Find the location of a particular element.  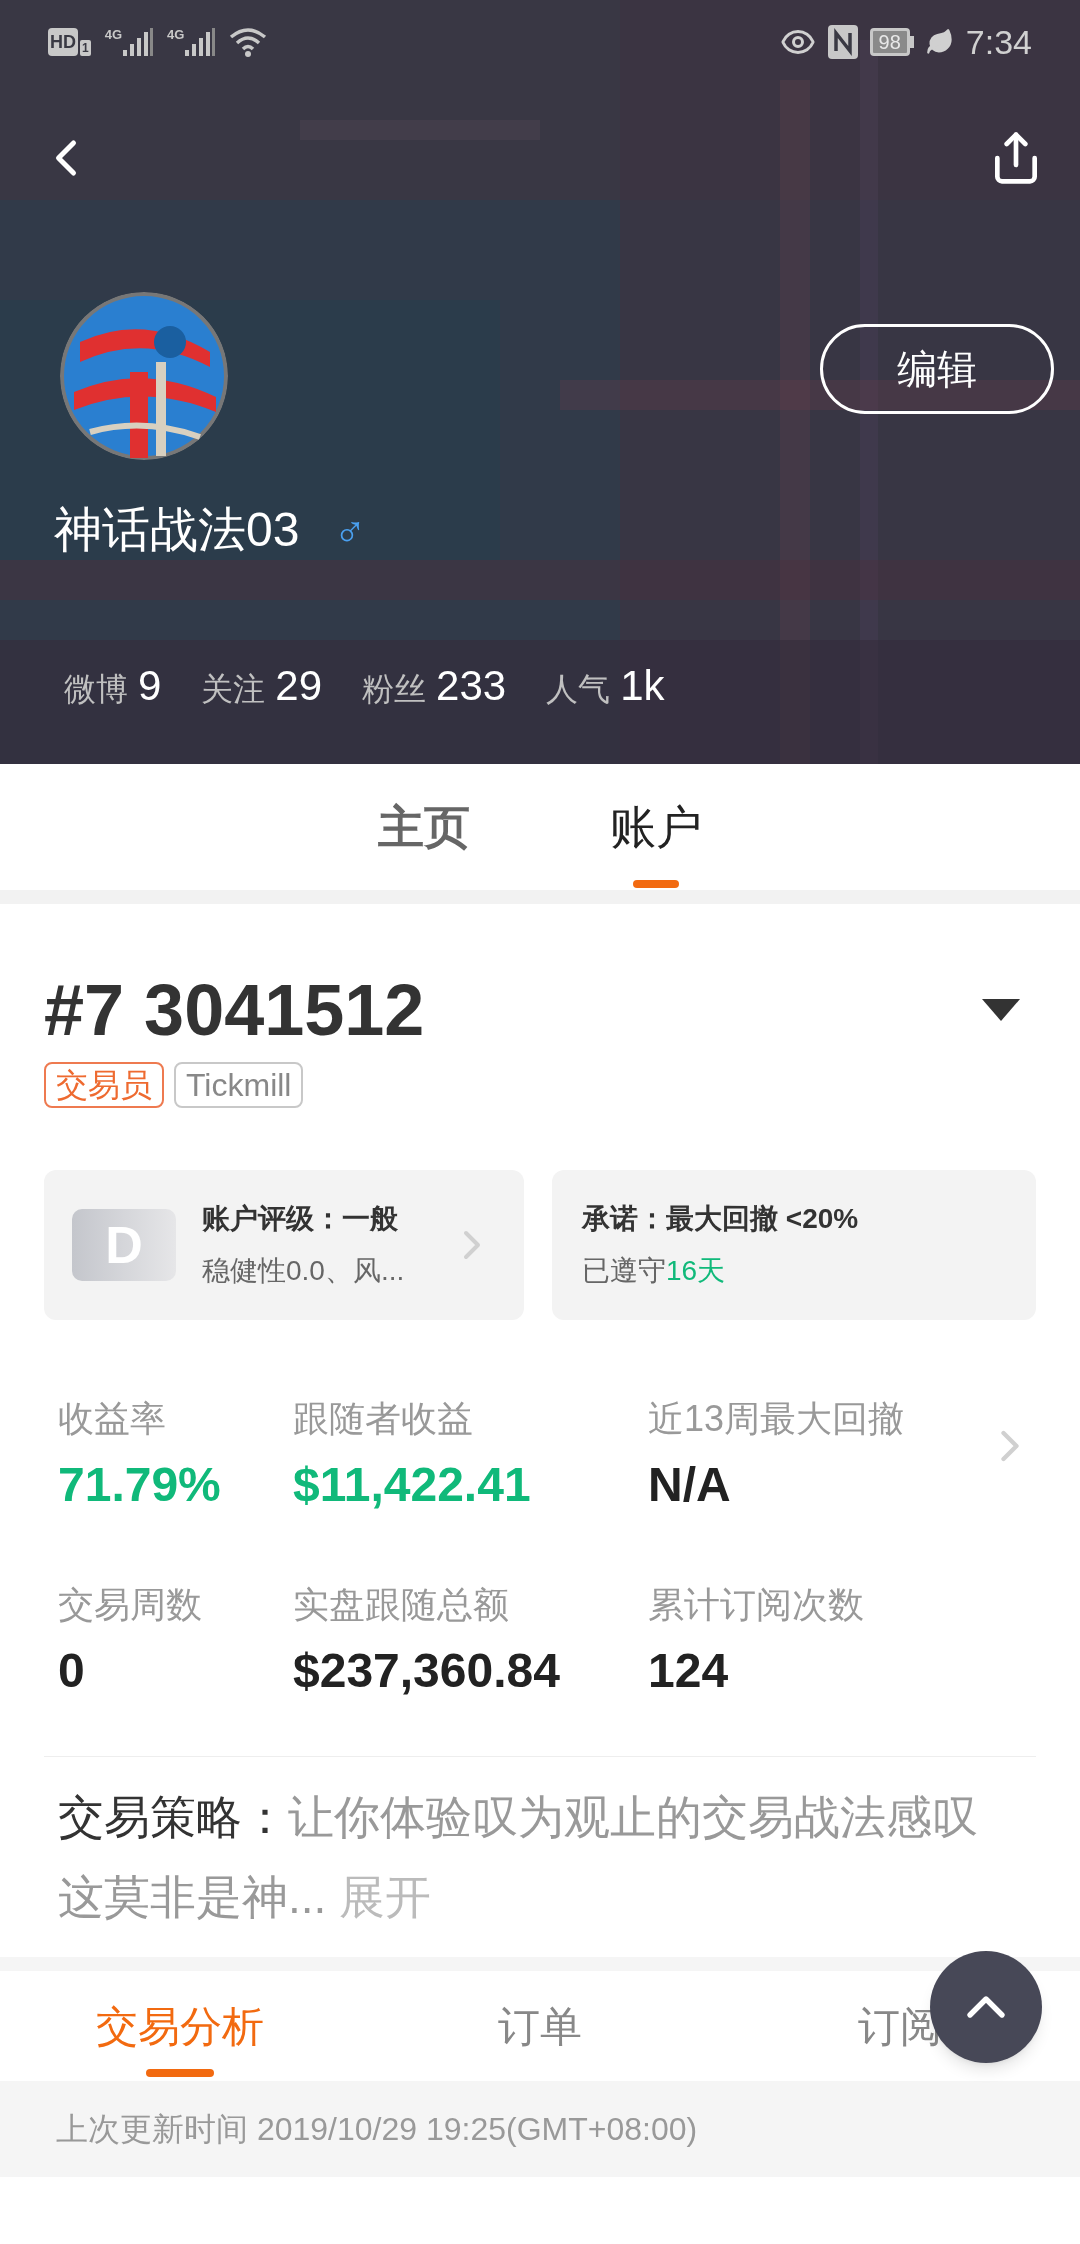

metric-label: 实盘跟随总额 is located at coordinates (401, 1605).